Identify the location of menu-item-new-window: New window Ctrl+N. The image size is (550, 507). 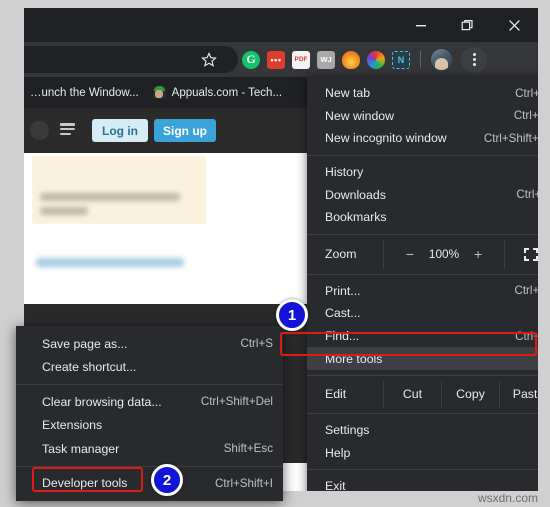
(422, 116).